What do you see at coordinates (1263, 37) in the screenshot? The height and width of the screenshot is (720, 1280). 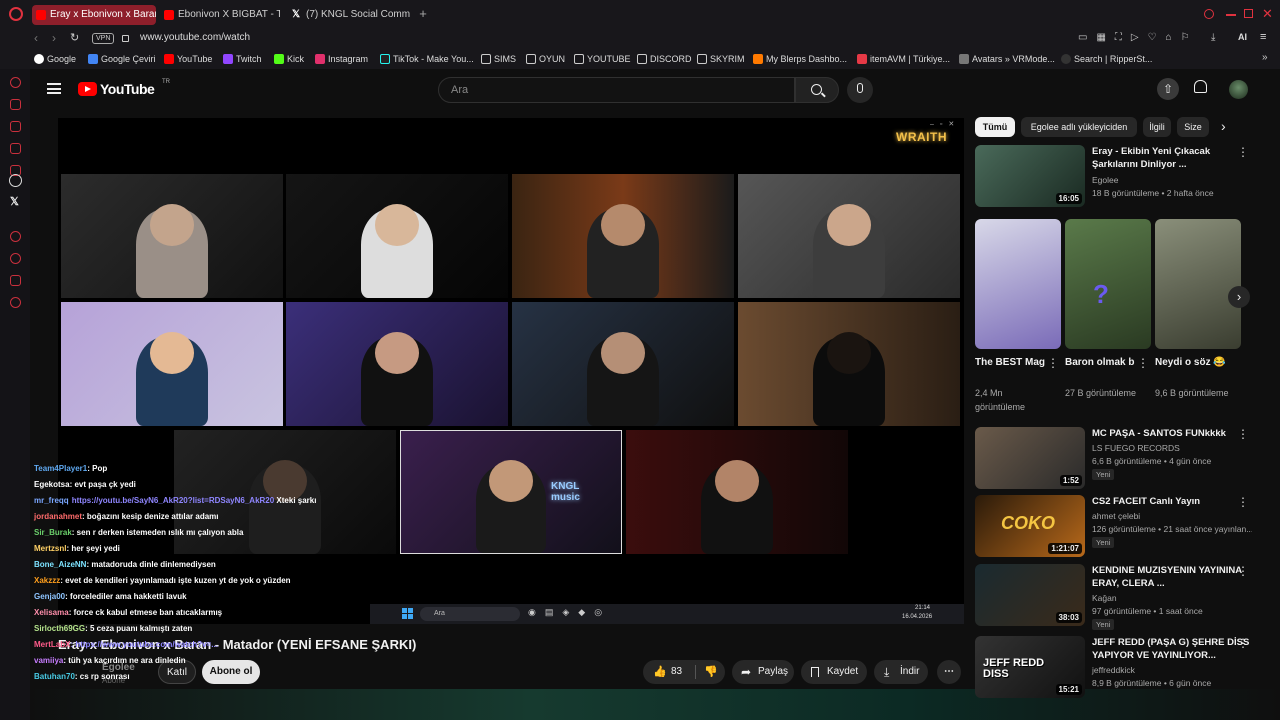 I see `menu-icon: ≡` at bounding box center [1263, 37].